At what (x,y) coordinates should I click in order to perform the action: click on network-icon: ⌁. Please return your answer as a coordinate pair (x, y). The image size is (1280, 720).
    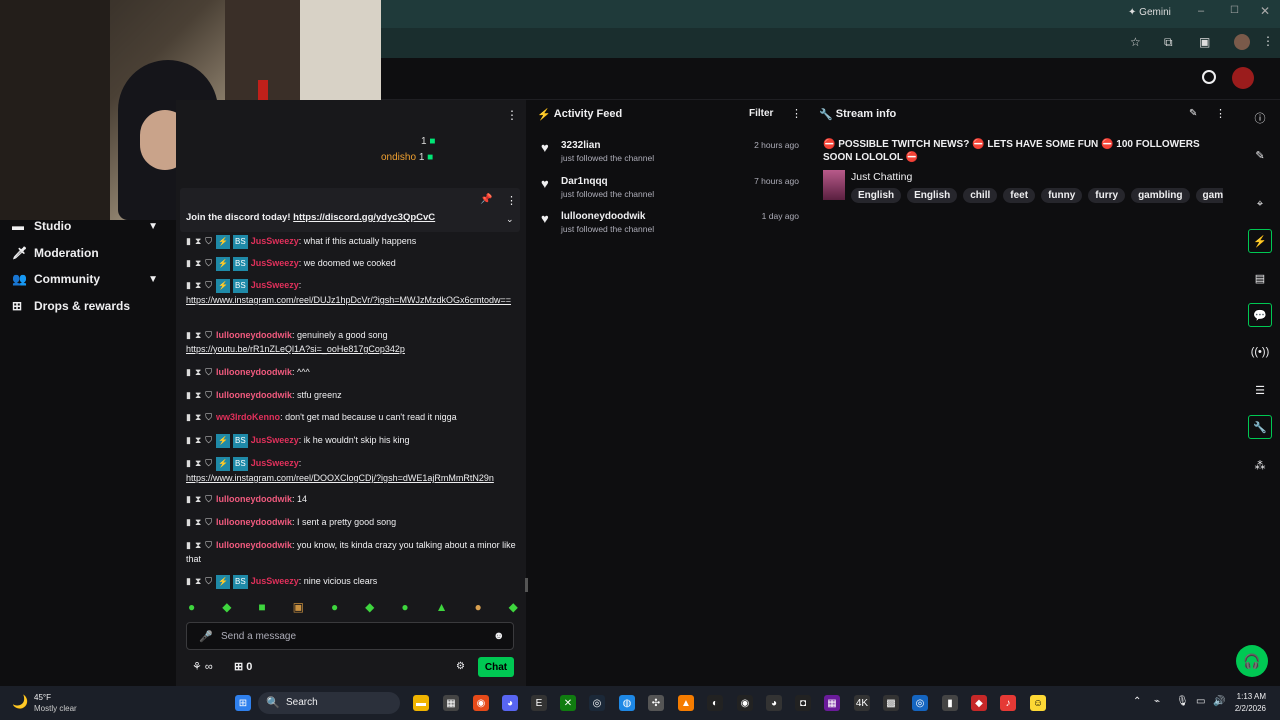
    Looking at the image, I should click on (1157, 701).